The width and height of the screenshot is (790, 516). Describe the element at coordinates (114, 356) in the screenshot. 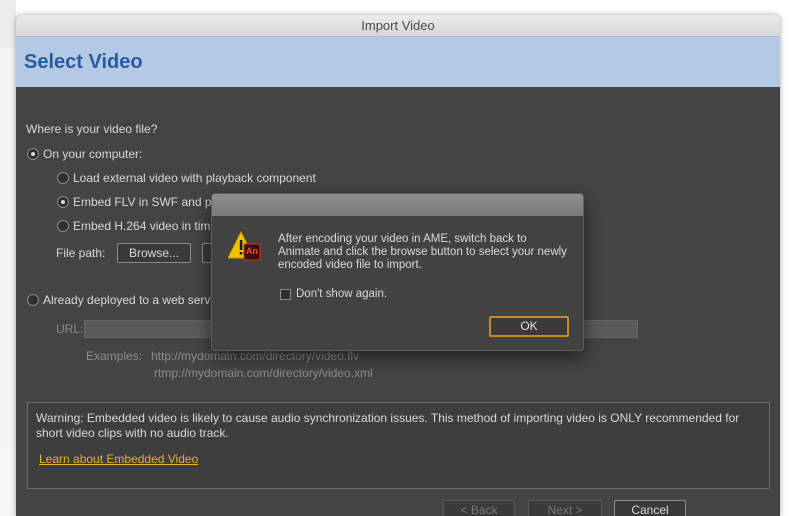

I see `examples-label: Examples:` at that location.